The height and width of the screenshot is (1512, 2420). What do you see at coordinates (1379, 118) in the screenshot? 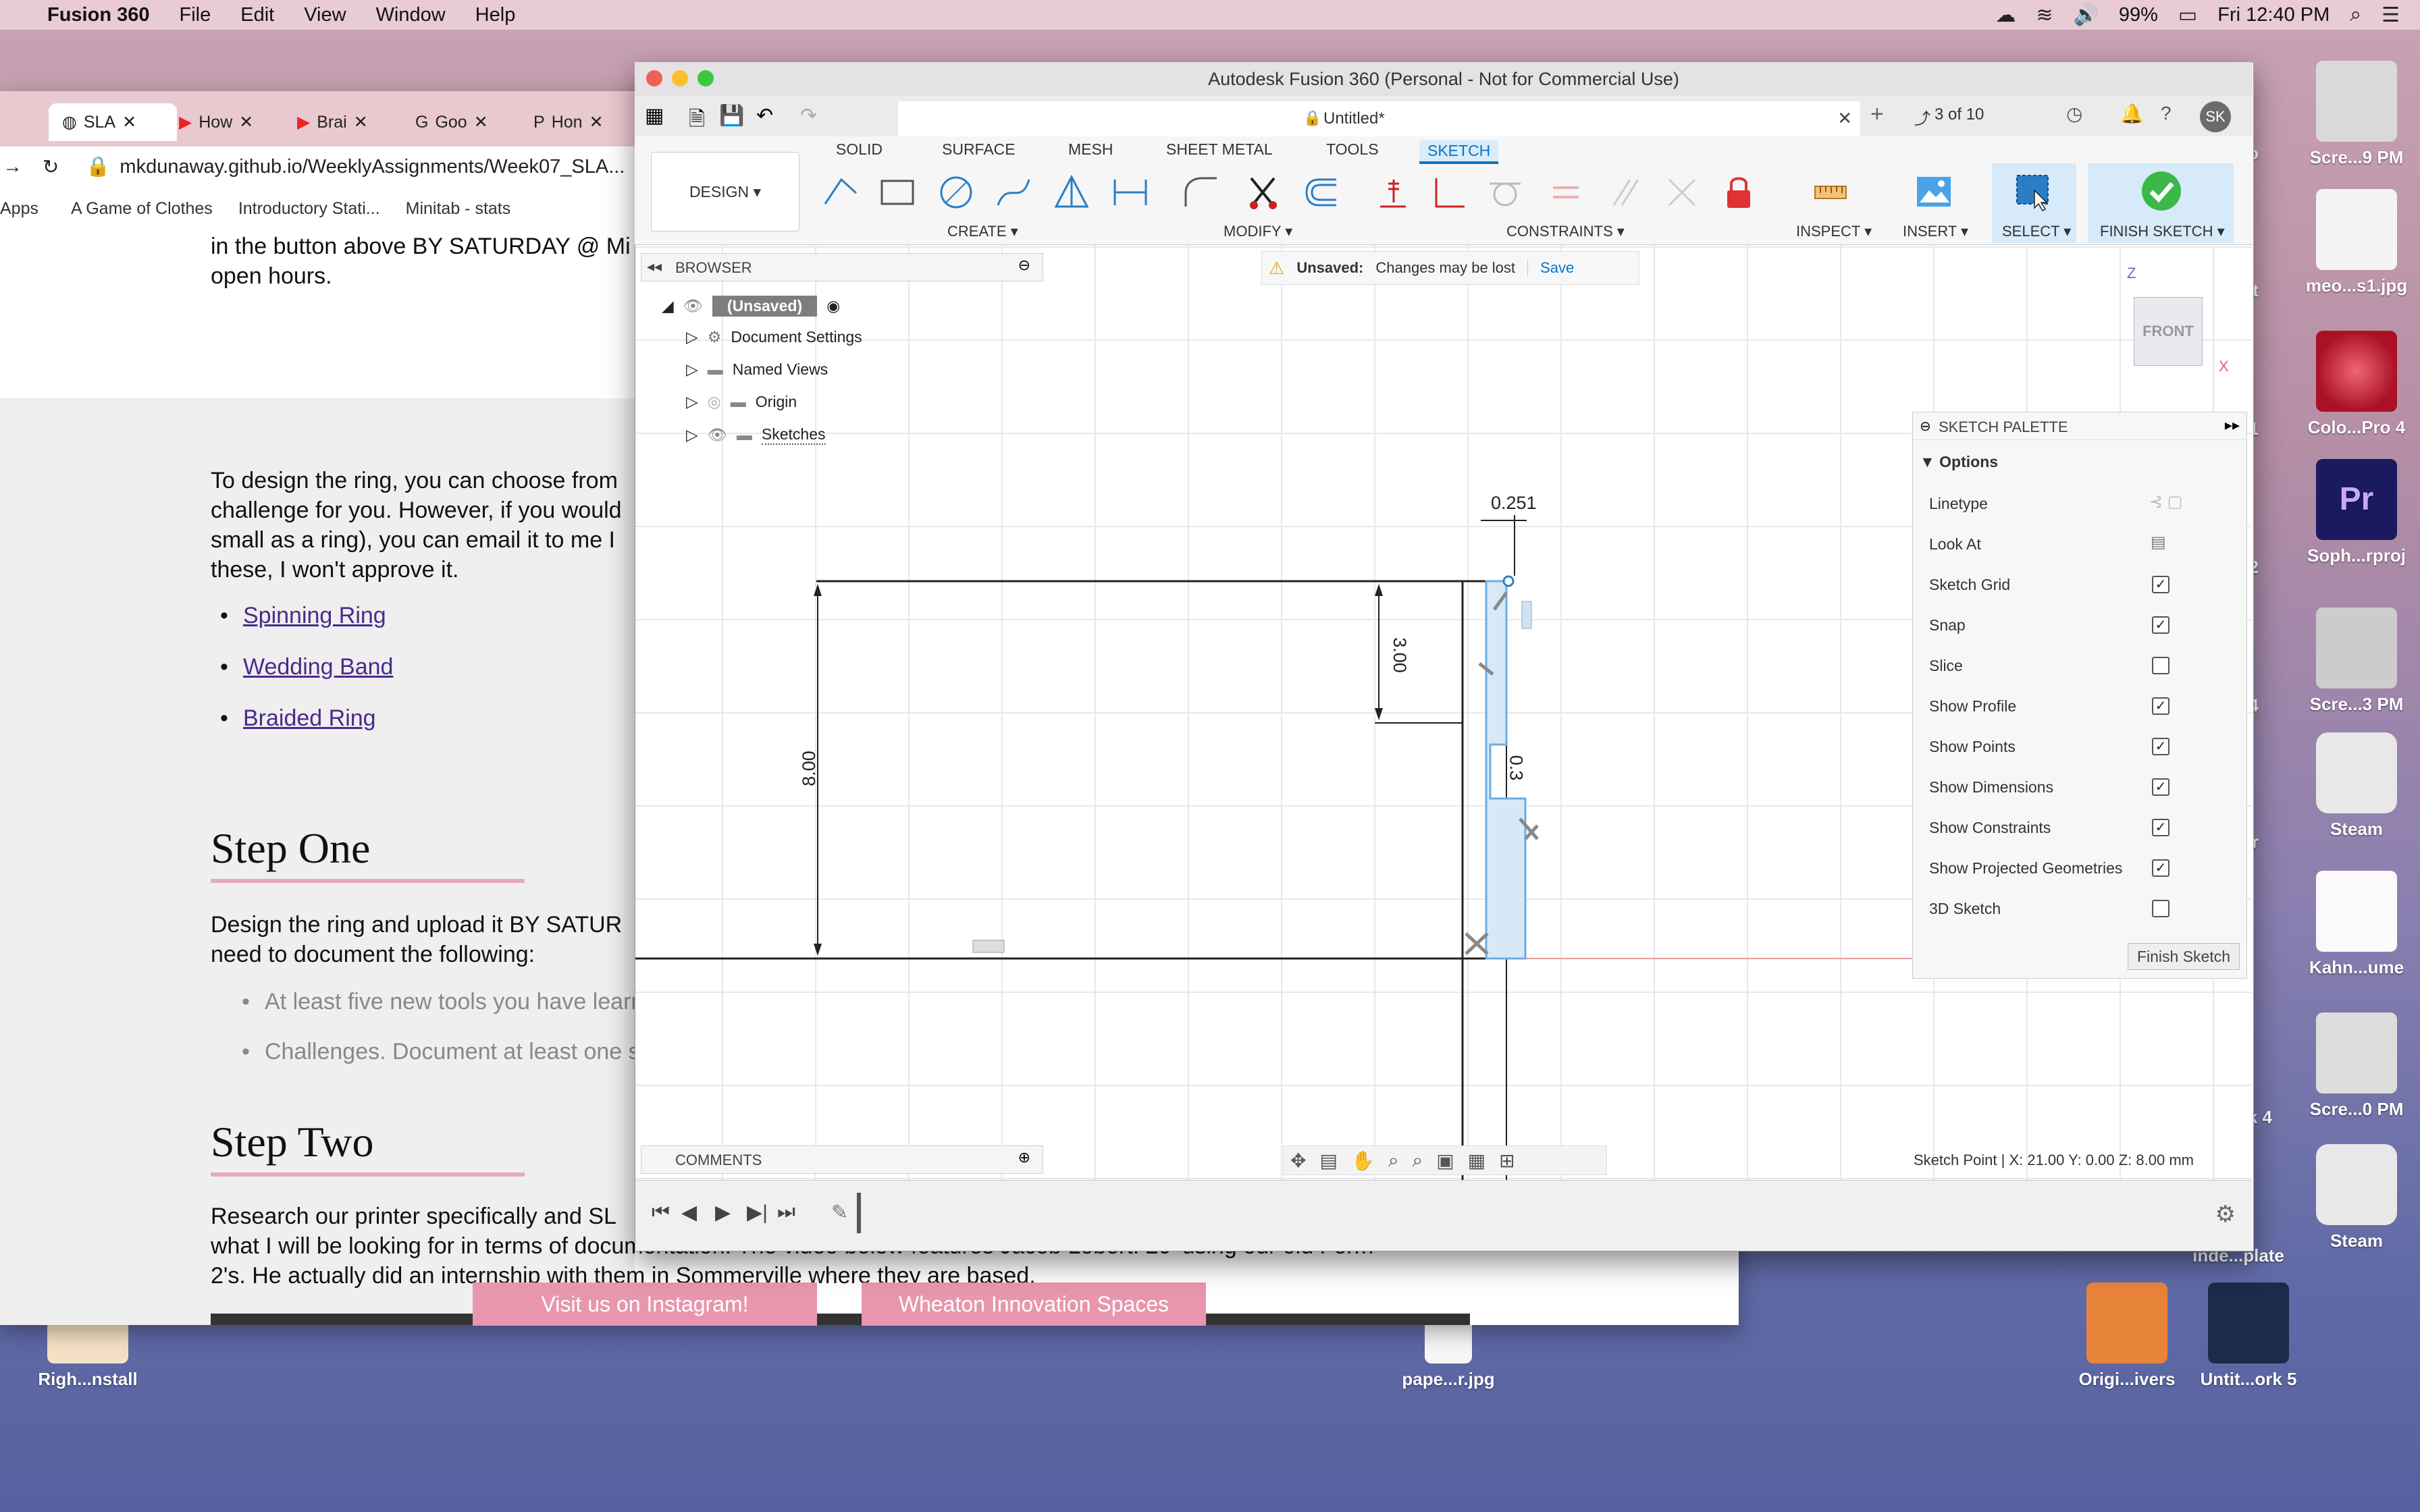
I see `doc-tab: 🔒 Untitled* ✕` at bounding box center [1379, 118].